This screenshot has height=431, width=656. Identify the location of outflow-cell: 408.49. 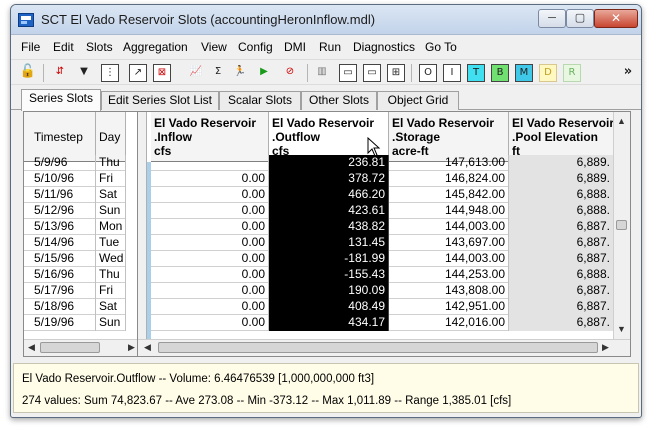
(329, 307).